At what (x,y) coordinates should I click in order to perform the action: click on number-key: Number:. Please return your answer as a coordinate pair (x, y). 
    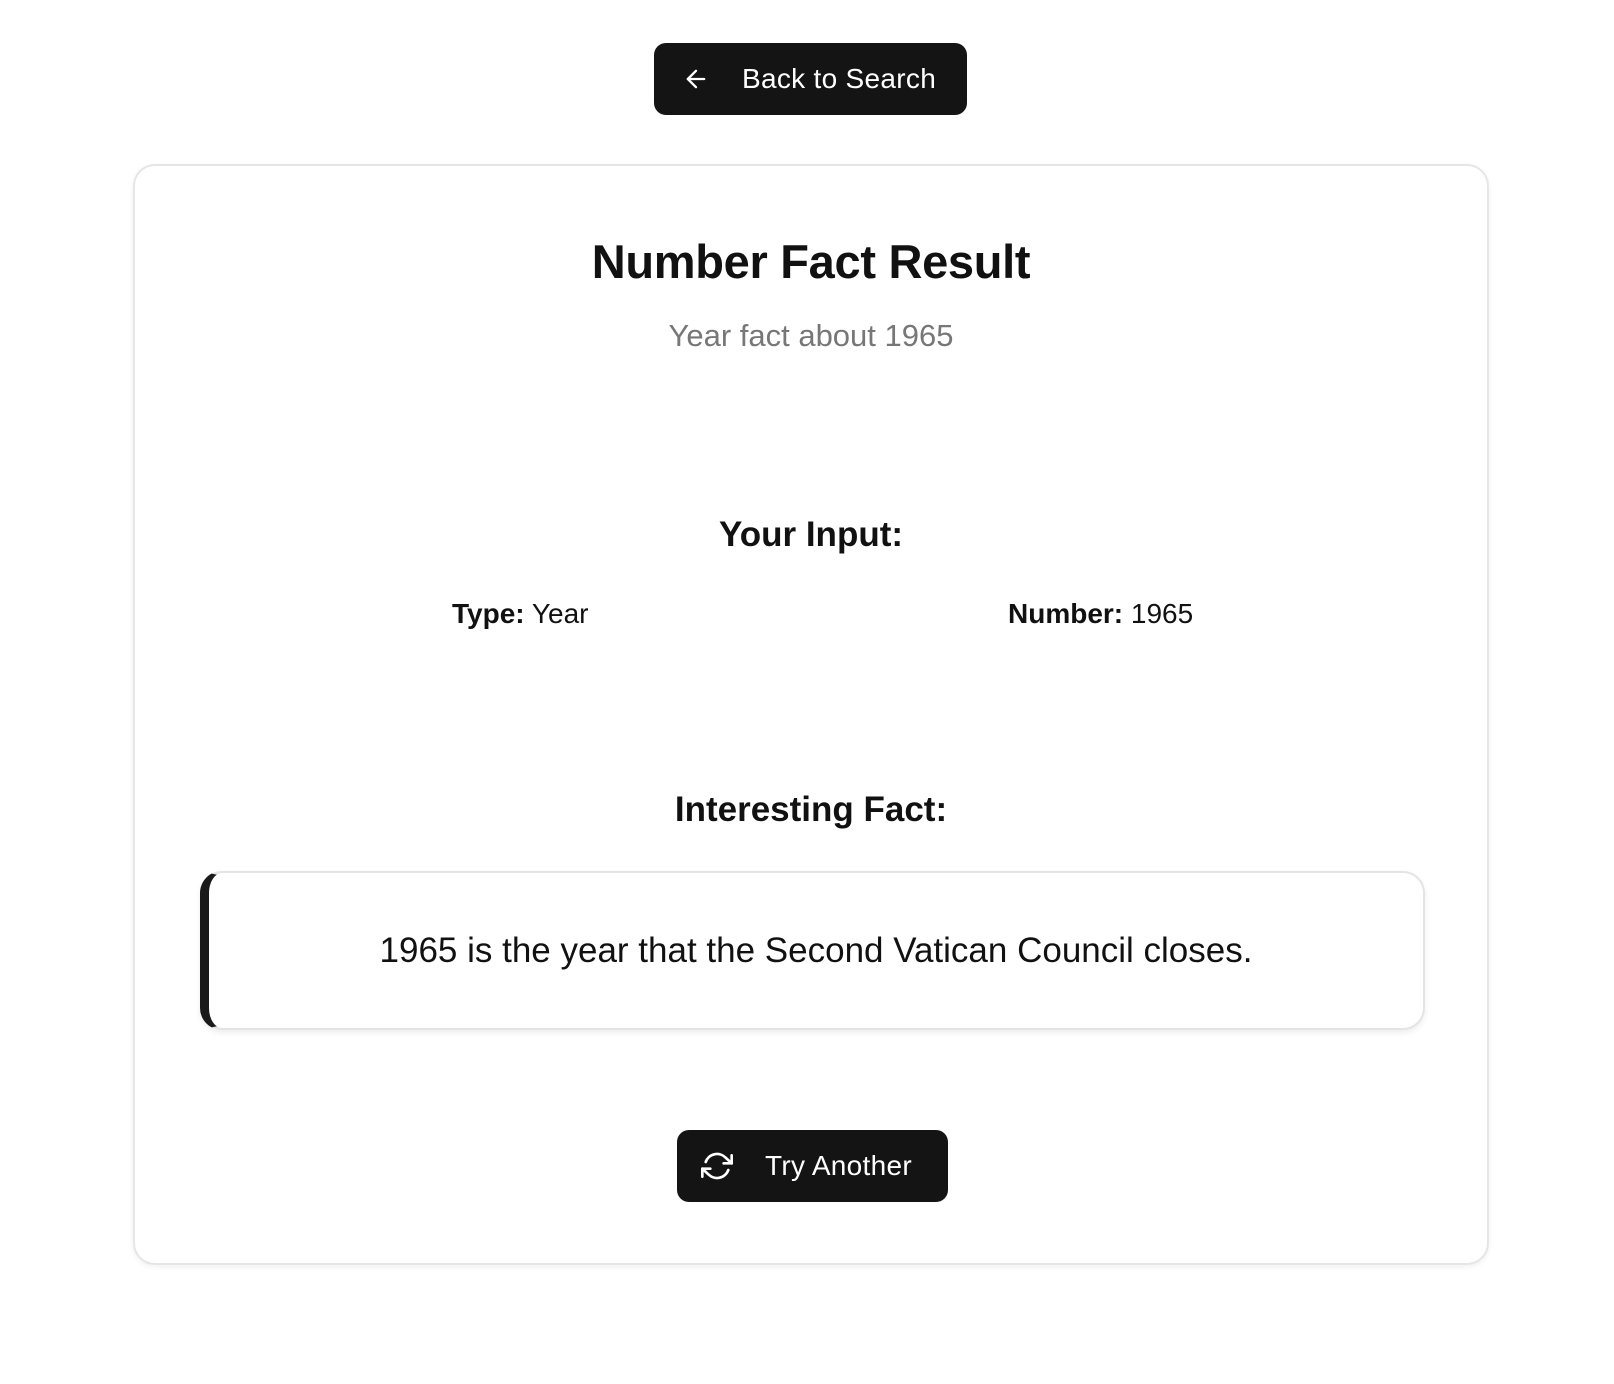
    Looking at the image, I should click on (1066, 613).